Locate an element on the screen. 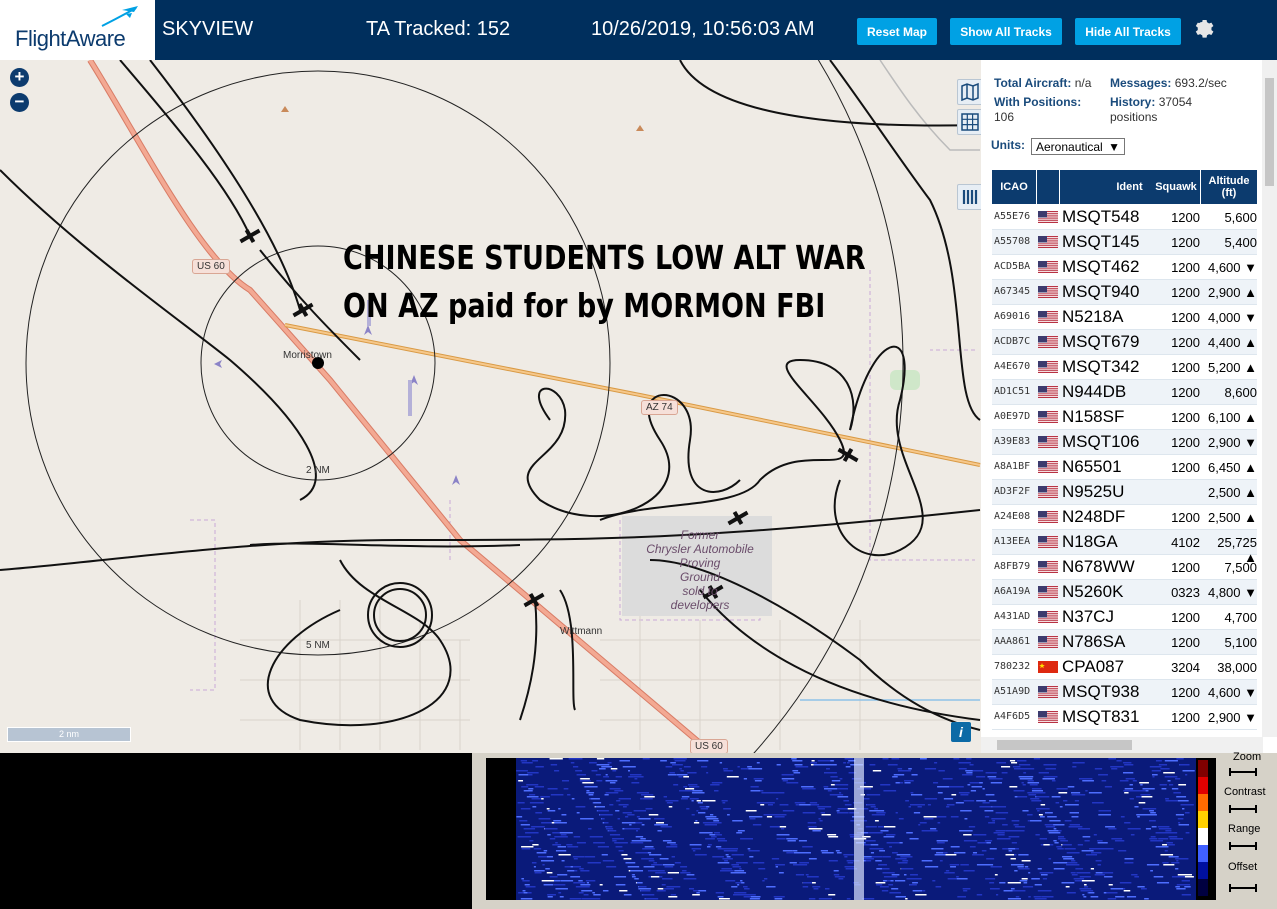 The width and height of the screenshot is (1277, 909). vertical-scroll-thumb is located at coordinates (1269, 132).